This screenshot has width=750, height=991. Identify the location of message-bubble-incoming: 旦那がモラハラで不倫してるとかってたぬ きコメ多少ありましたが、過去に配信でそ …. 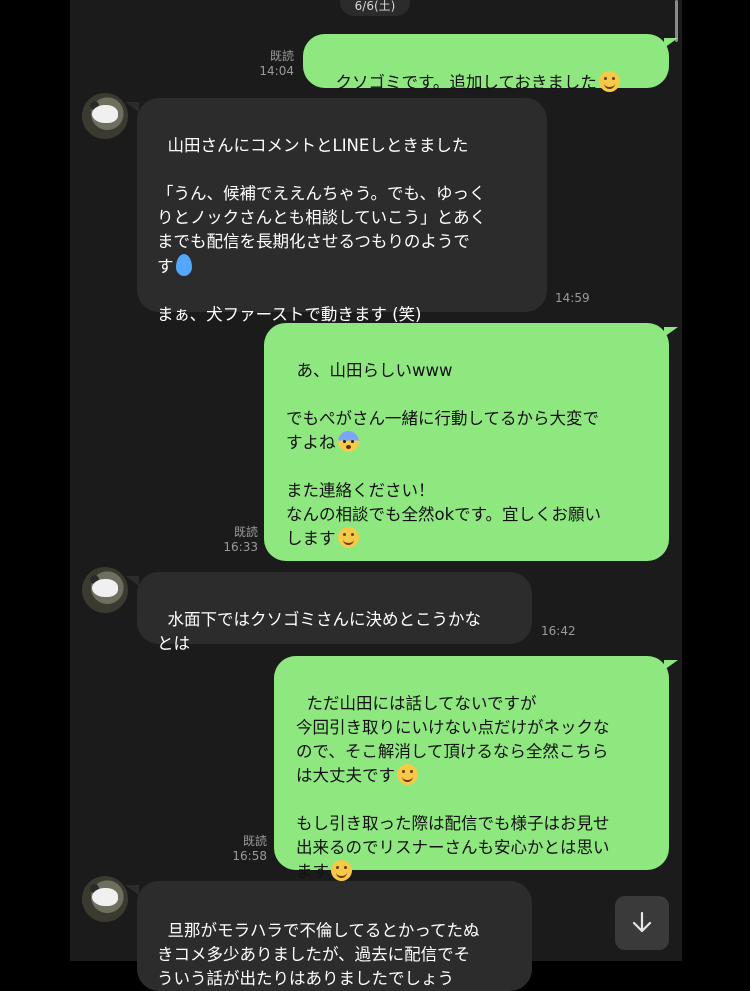
(334, 936).